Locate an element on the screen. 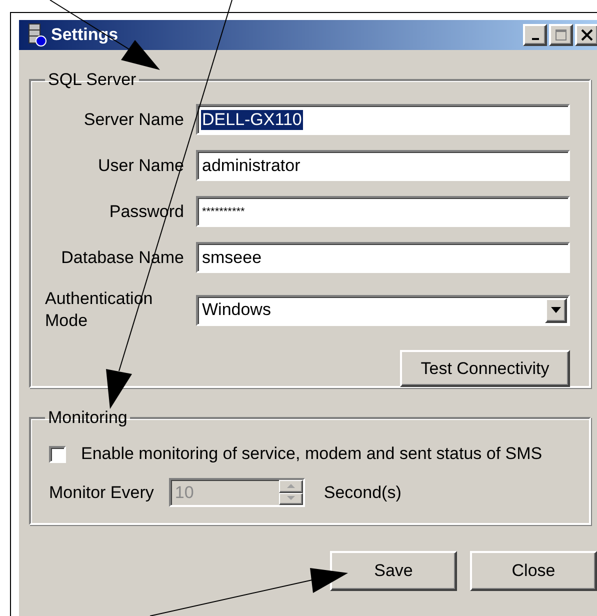 The width and height of the screenshot is (597, 616). unit-label: Second(s) is located at coordinates (363, 492).